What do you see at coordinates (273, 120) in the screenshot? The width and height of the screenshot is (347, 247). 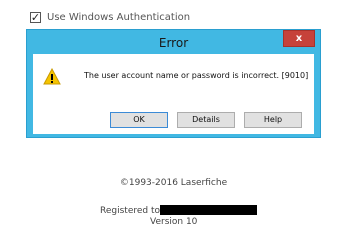 I see `help-button: Help` at bounding box center [273, 120].